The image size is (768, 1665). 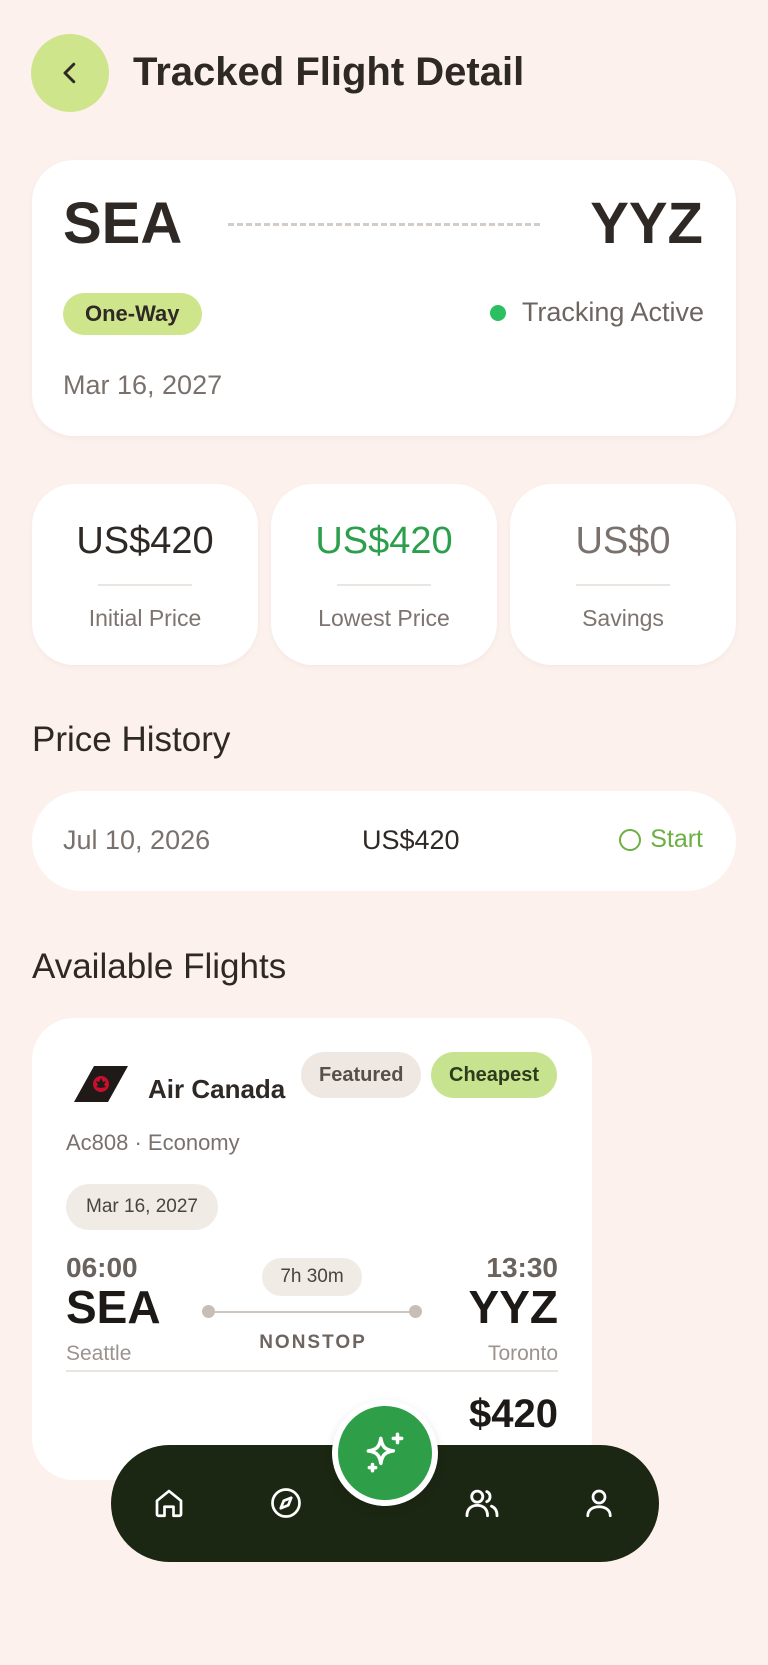 I want to click on nav-profile, so click(x=599, y=1503).